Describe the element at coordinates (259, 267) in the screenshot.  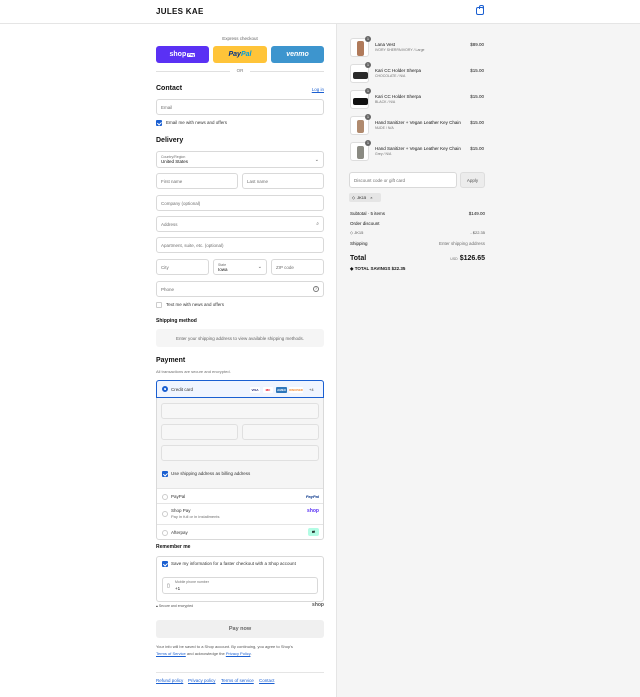
I see `chevron-down-icon: ⌄` at that location.